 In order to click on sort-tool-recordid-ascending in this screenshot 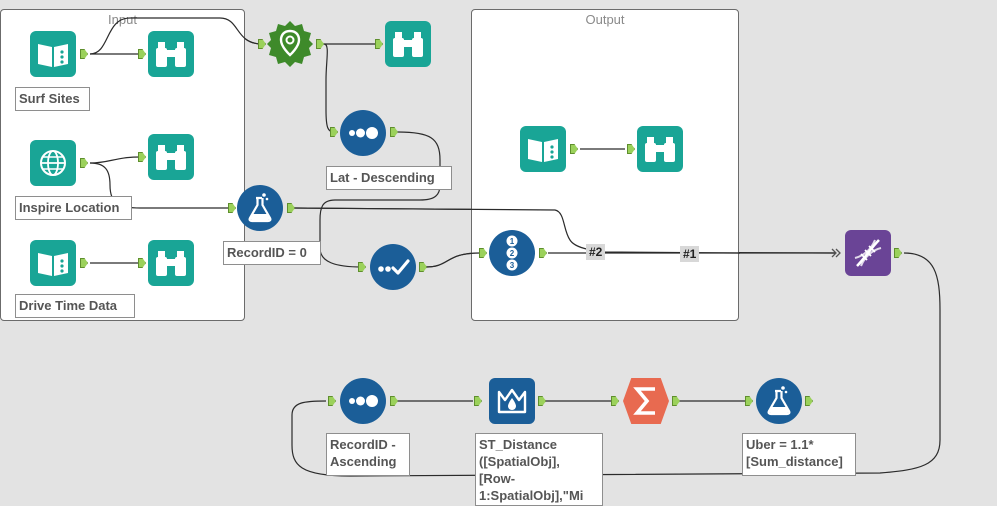, I will do `click(363, 401)`.